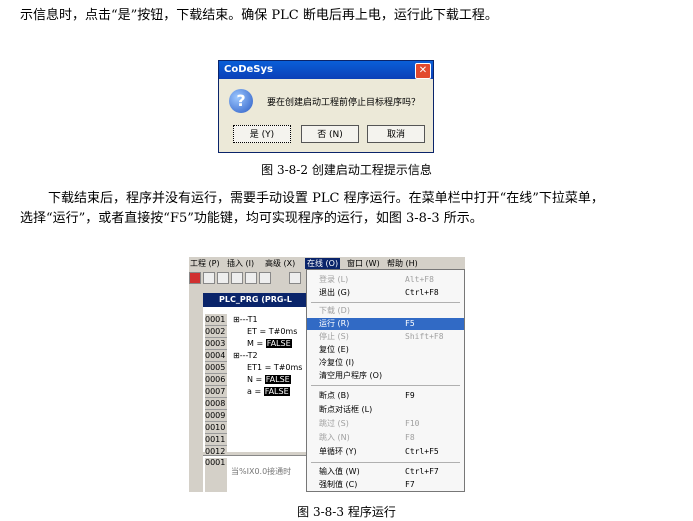  What do you see at coordinates (216, 404) in the screenshot?
I see `line-number: 0008` at bounding box center [216, 404].